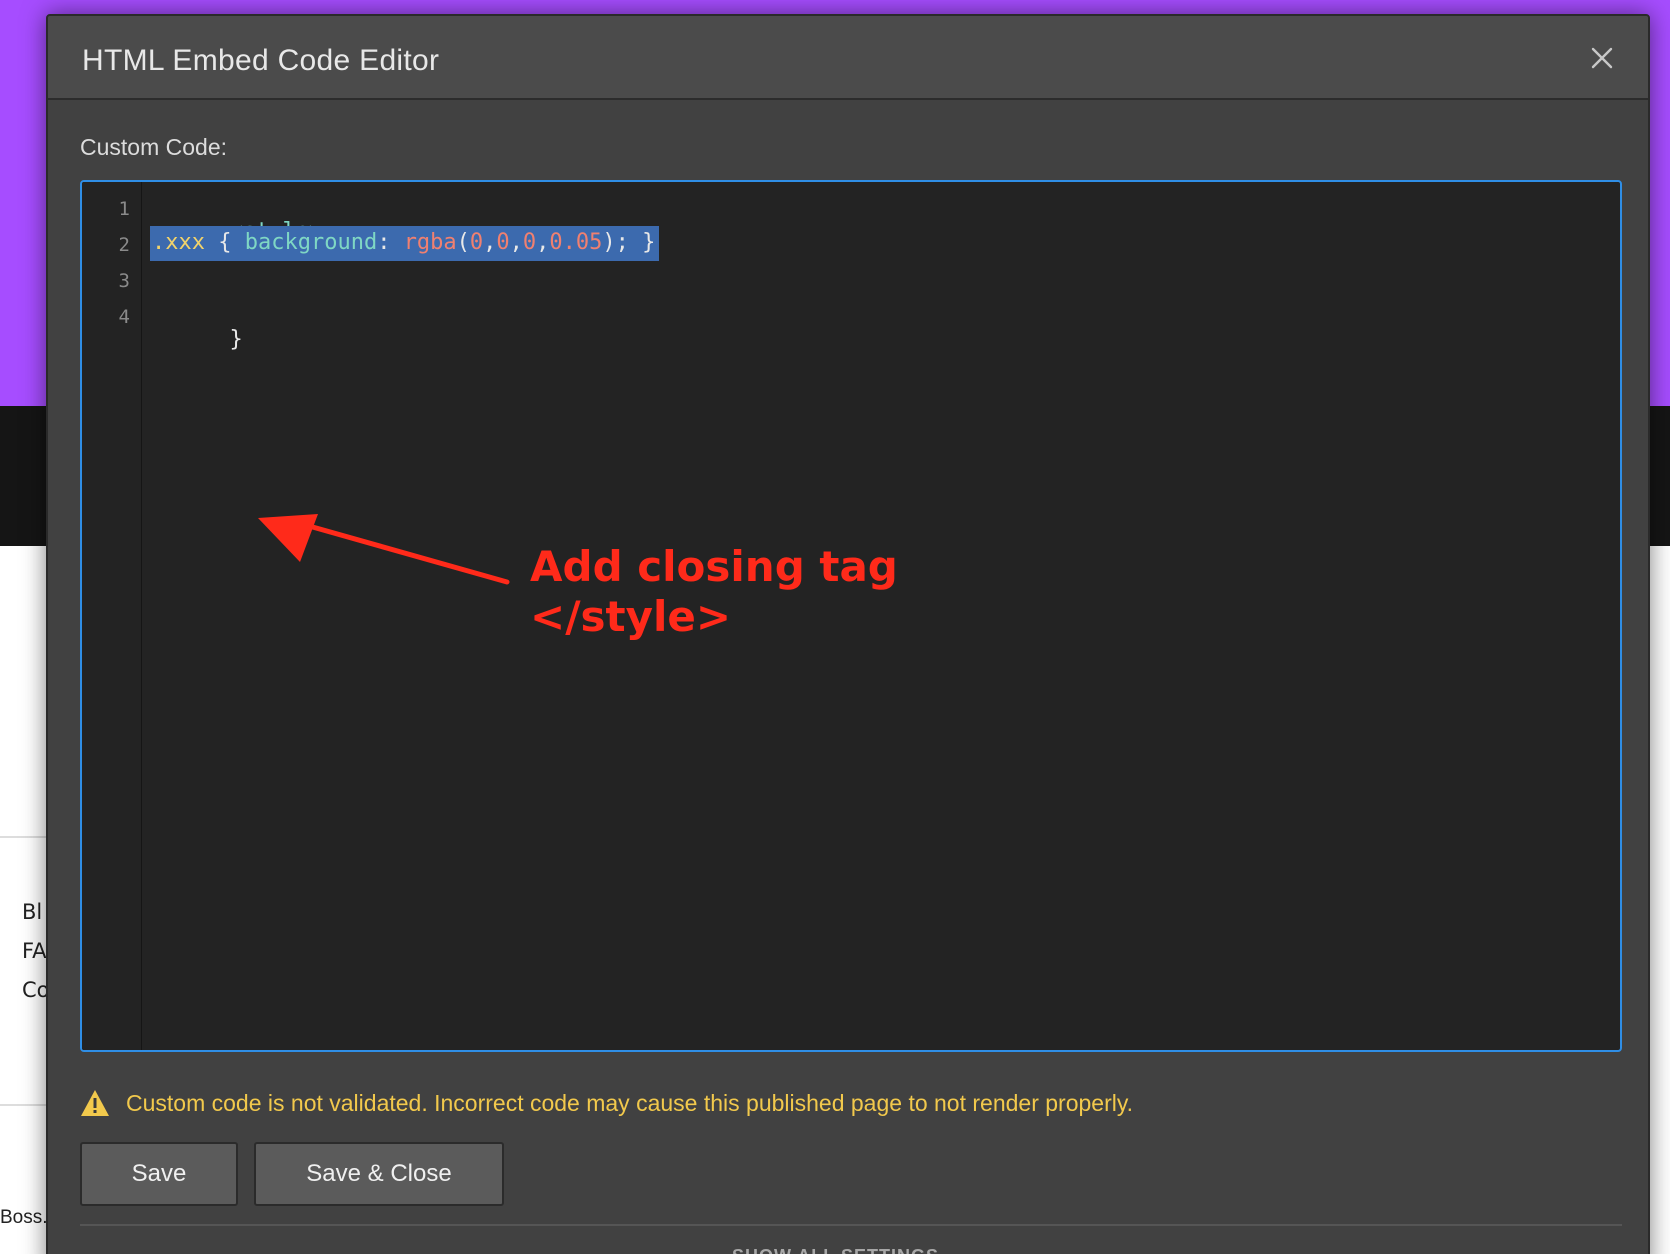 The image size is (1670, 1254). Describe the element at coordinates (159, 1174) in the screenshot. I see `save-button: Save` at that location.